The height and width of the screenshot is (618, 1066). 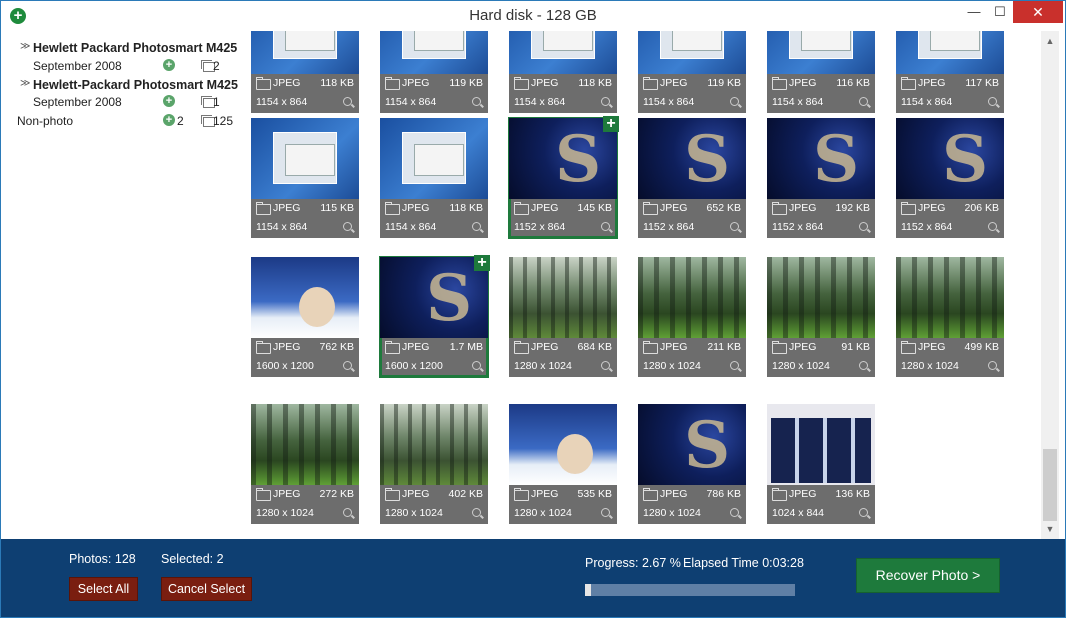 What do you see at coordinates (282, 227) in the screenshot?
I see `photo-dimensions: 1154 x 864` at bounding box center [282, 227].